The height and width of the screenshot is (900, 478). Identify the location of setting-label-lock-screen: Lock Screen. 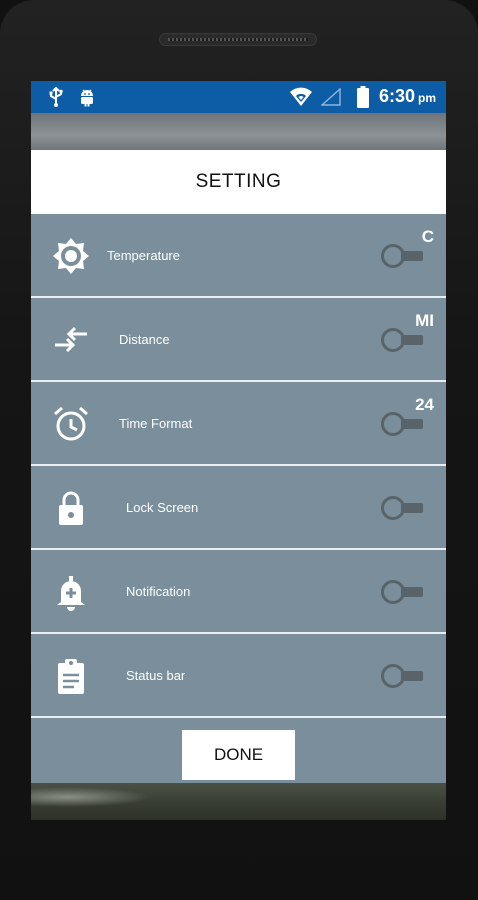
(162, 507).